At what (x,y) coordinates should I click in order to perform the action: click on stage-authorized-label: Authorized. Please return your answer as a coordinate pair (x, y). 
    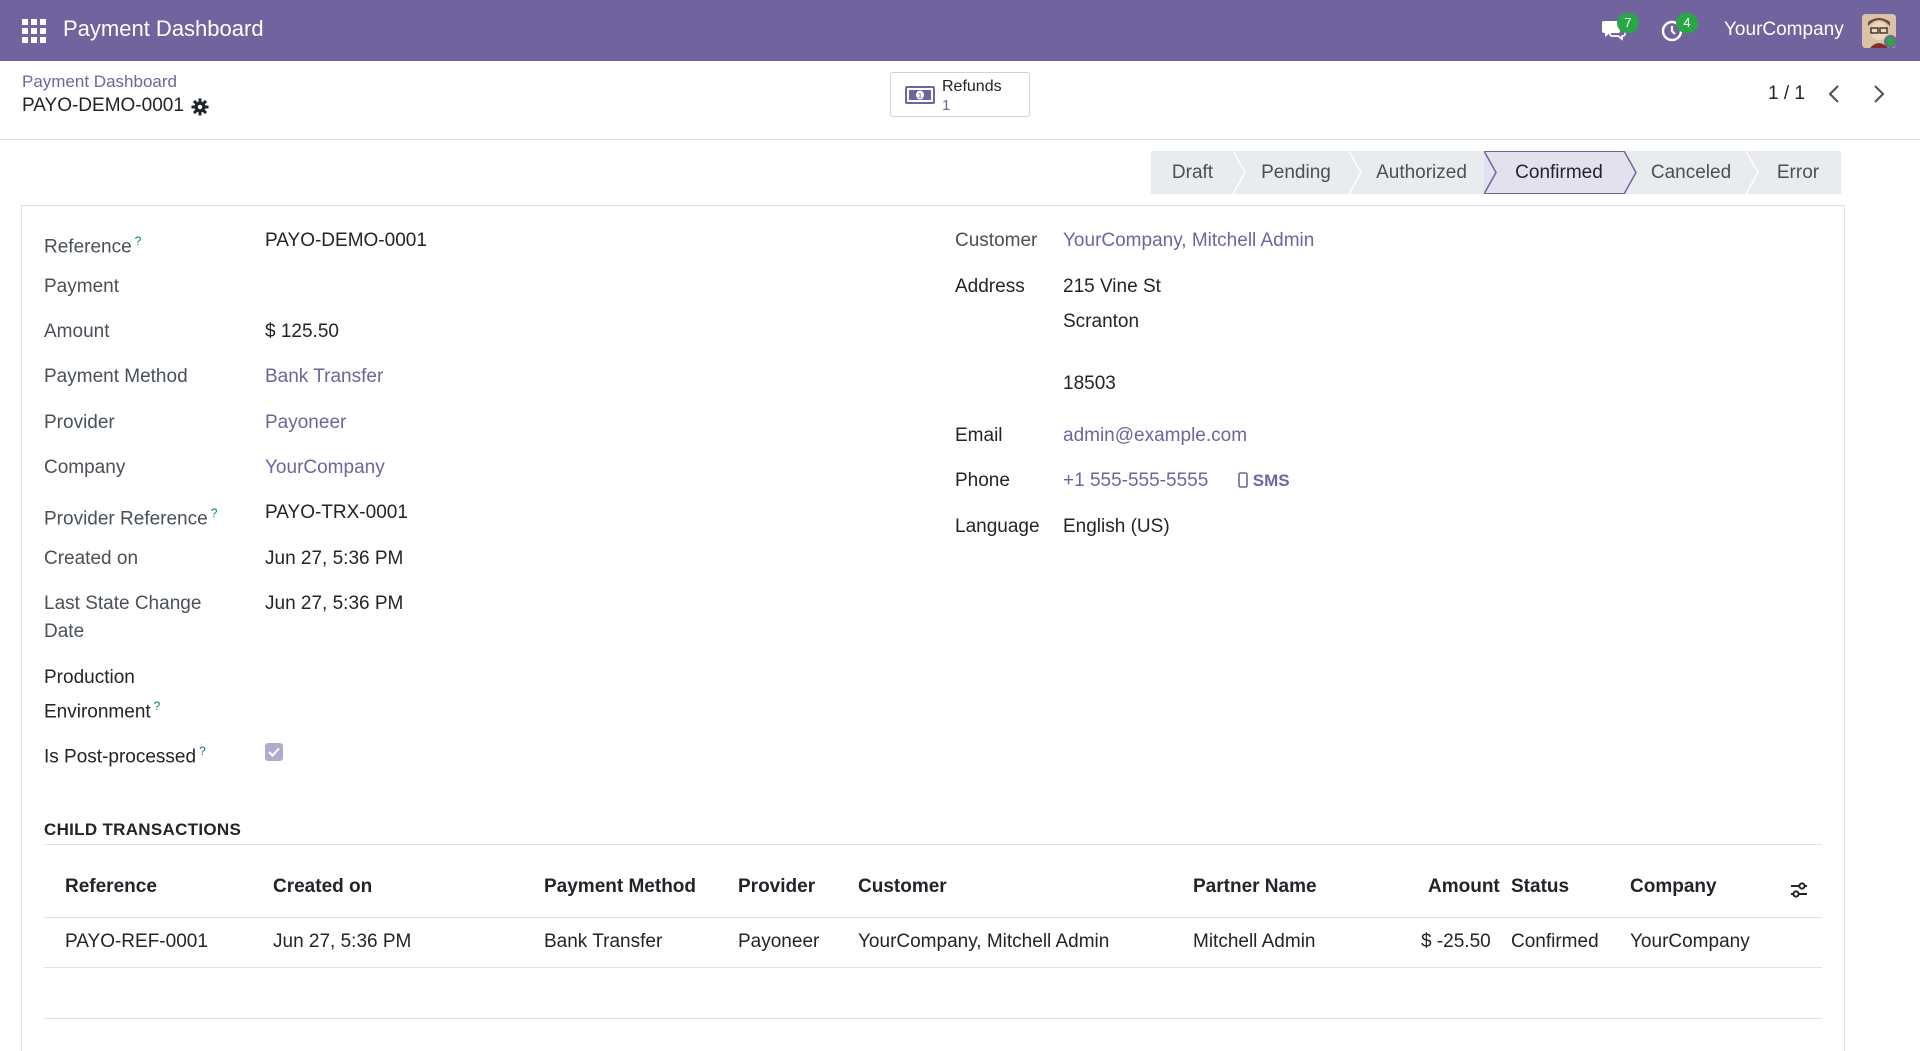
    Looking at the image, I should click on (1421, 172).